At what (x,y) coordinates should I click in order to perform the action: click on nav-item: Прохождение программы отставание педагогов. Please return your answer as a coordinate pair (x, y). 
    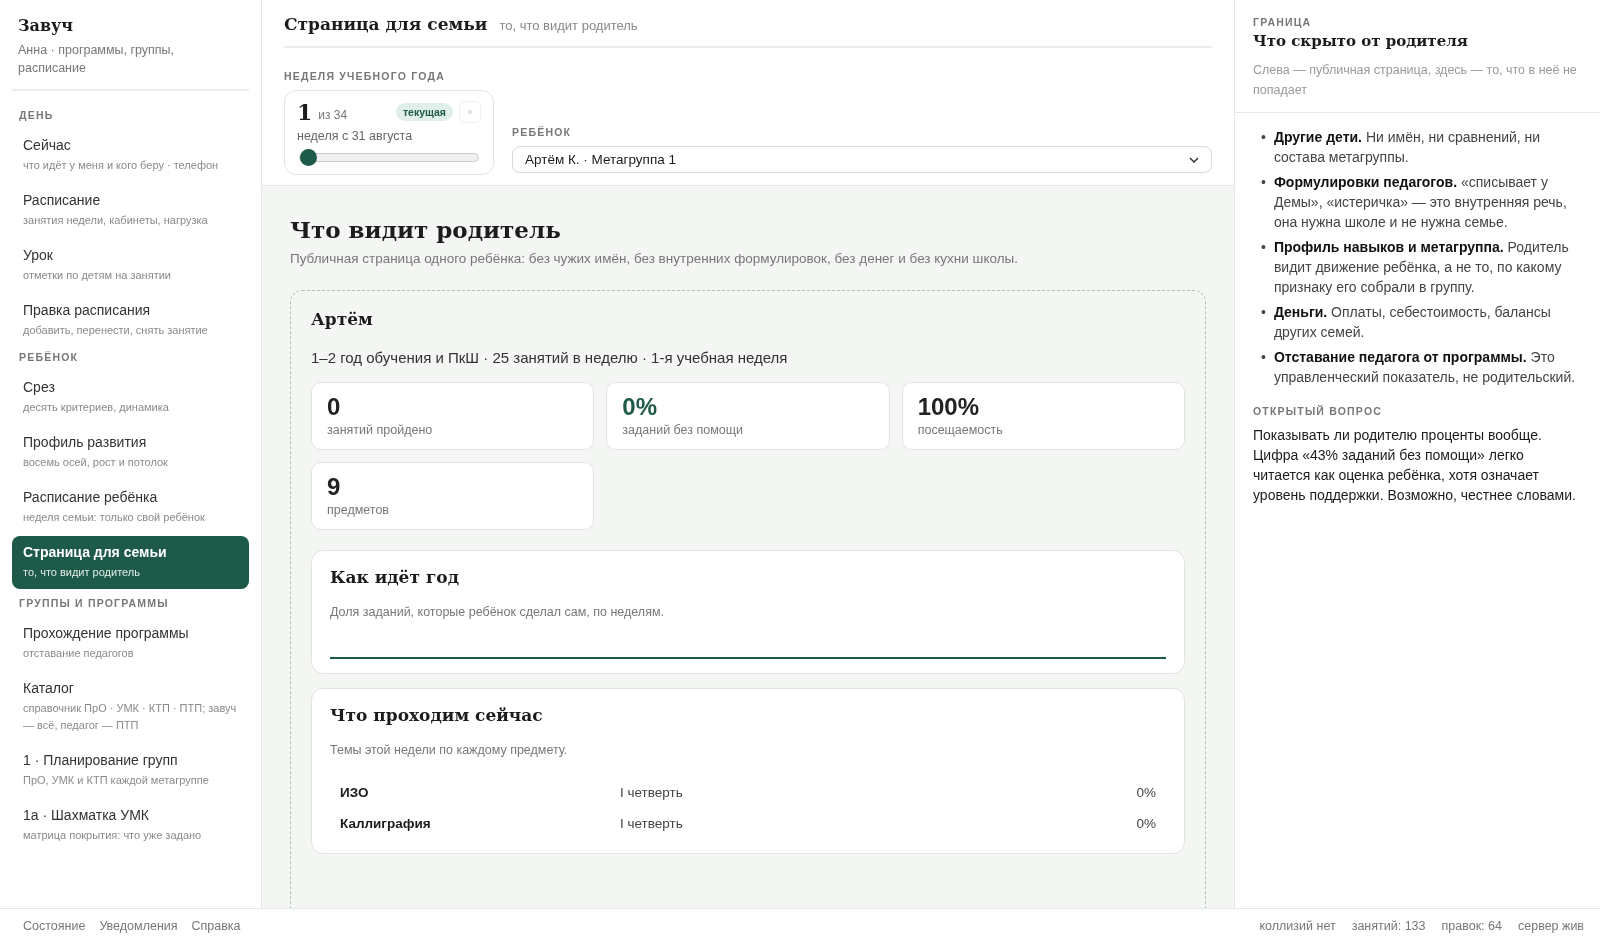
    Looking at the image, I should click on (130, 643).